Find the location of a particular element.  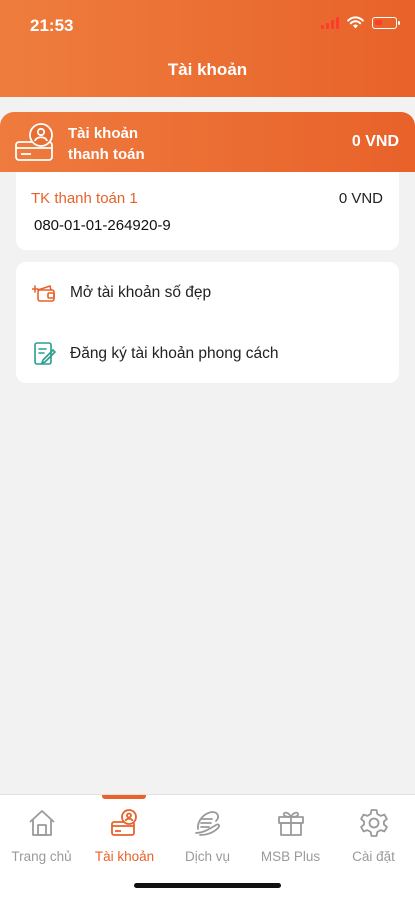

gear-icon is located at coordinates (373, 823).